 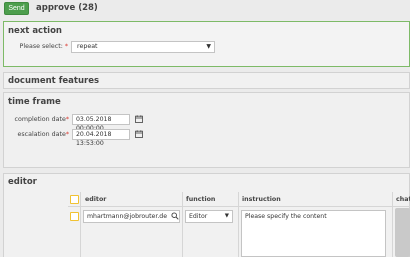 I want to click on please-select-label: Please select: *, so click(x=43, y=46).